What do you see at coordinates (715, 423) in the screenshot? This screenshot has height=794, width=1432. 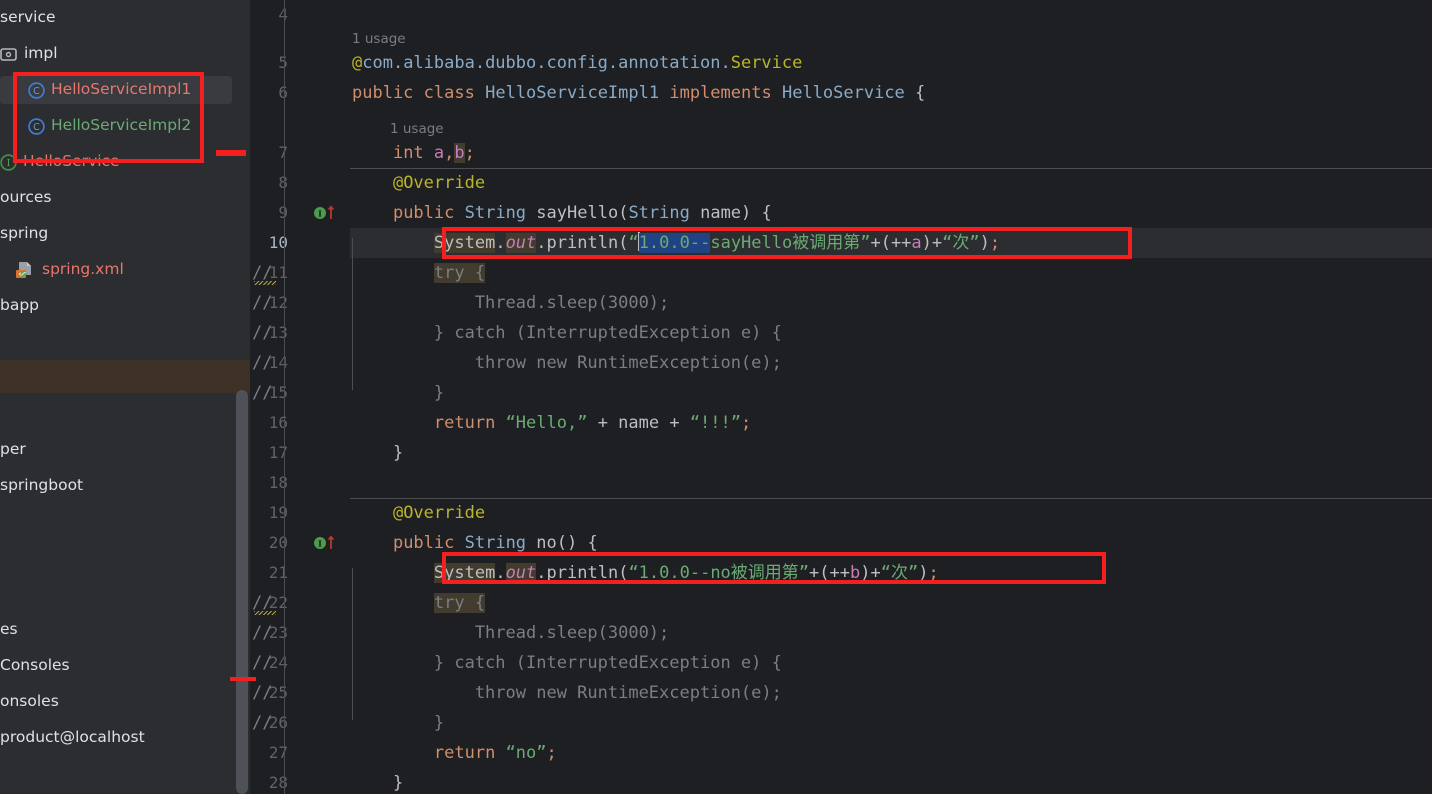 I see `code-token: “!!!”` at bounding box center [715, 423].